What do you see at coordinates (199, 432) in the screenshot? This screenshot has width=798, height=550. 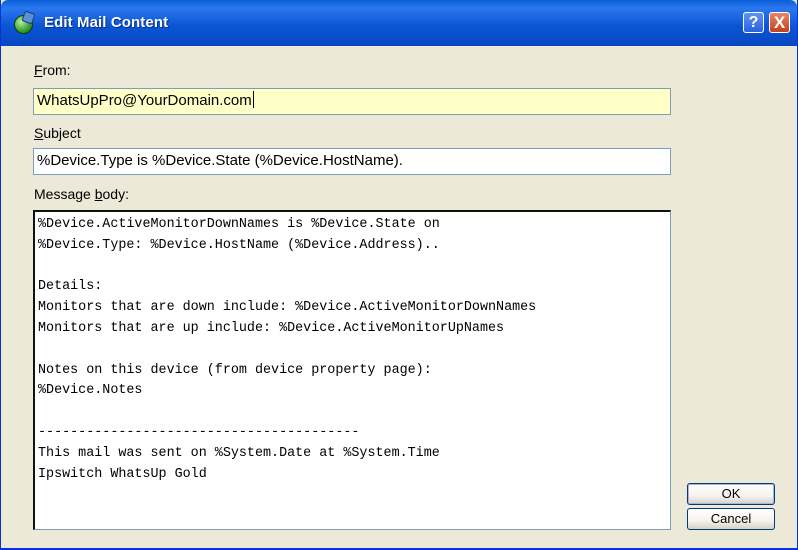 I see `message-body-line: ----------------------------------------` at bounding box center [199, 432].